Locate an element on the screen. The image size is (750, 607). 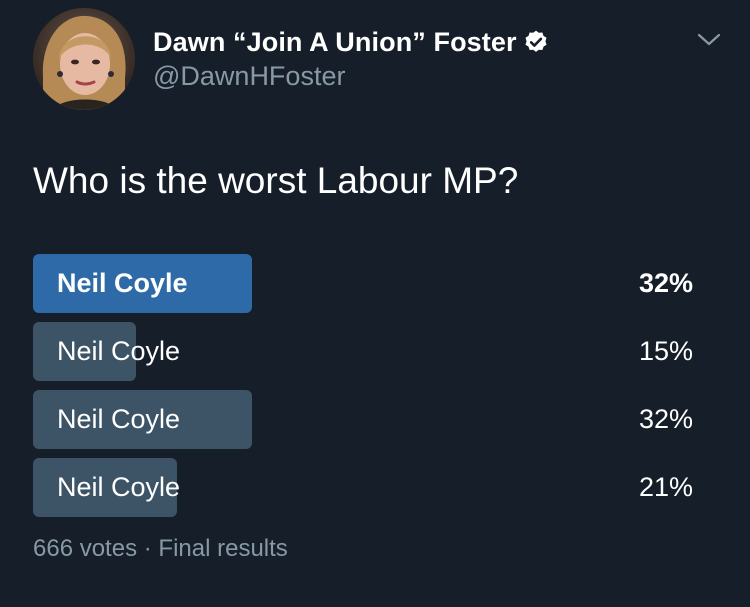
author-info: Dawn “Join A Union” Foster @DawnHFoster is located at coordinates (351, 58).